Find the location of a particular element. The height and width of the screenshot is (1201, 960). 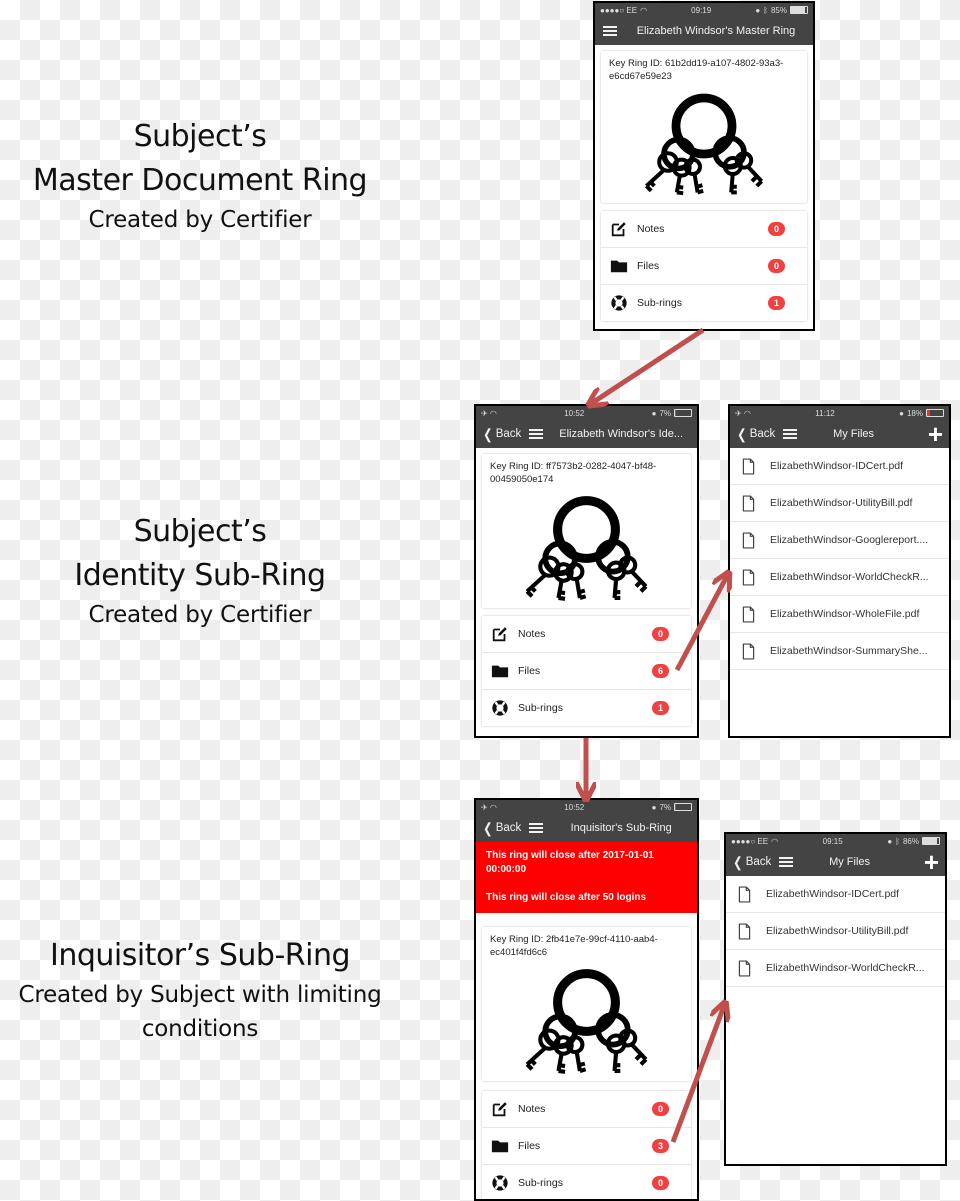

menu-item-sub-rings: Sub-rings 0 is located at coordinates (586, 1183).